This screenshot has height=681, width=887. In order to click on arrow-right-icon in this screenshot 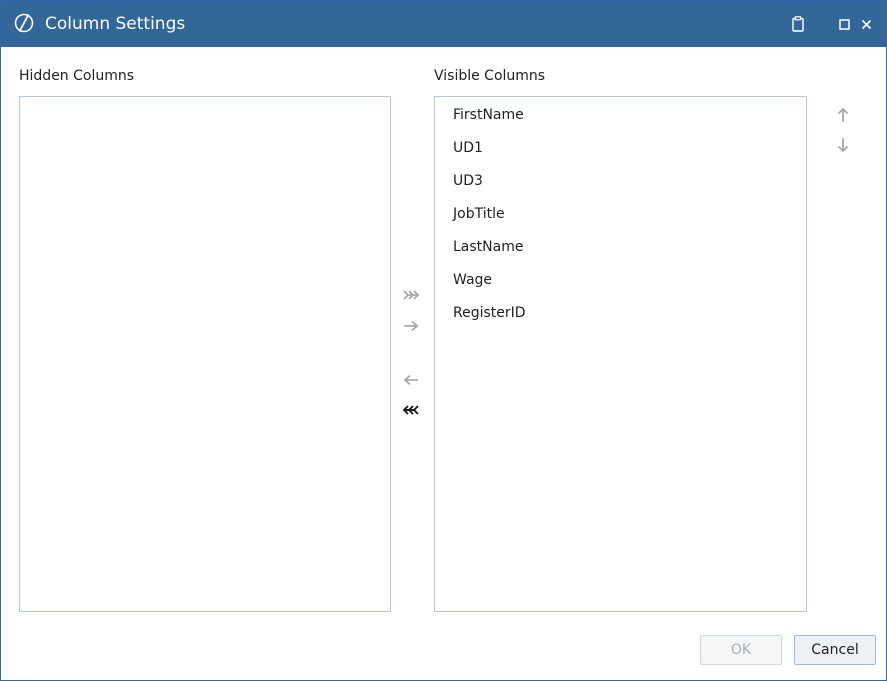, I will do `click(411, 326)`.